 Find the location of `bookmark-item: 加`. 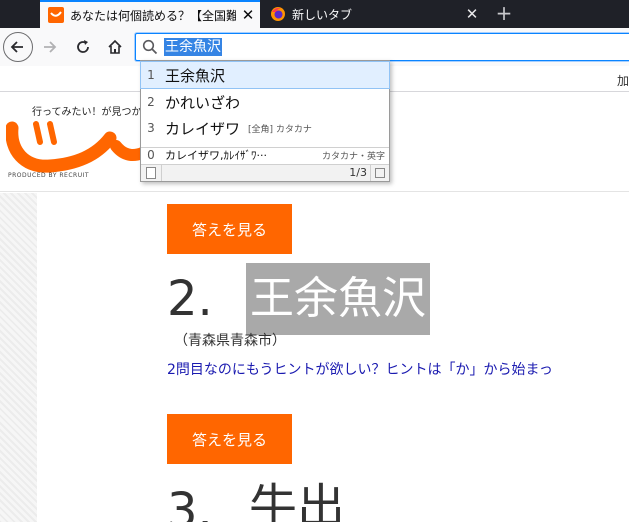

bookmark-item: 加 is located at coordinates (623, 80).